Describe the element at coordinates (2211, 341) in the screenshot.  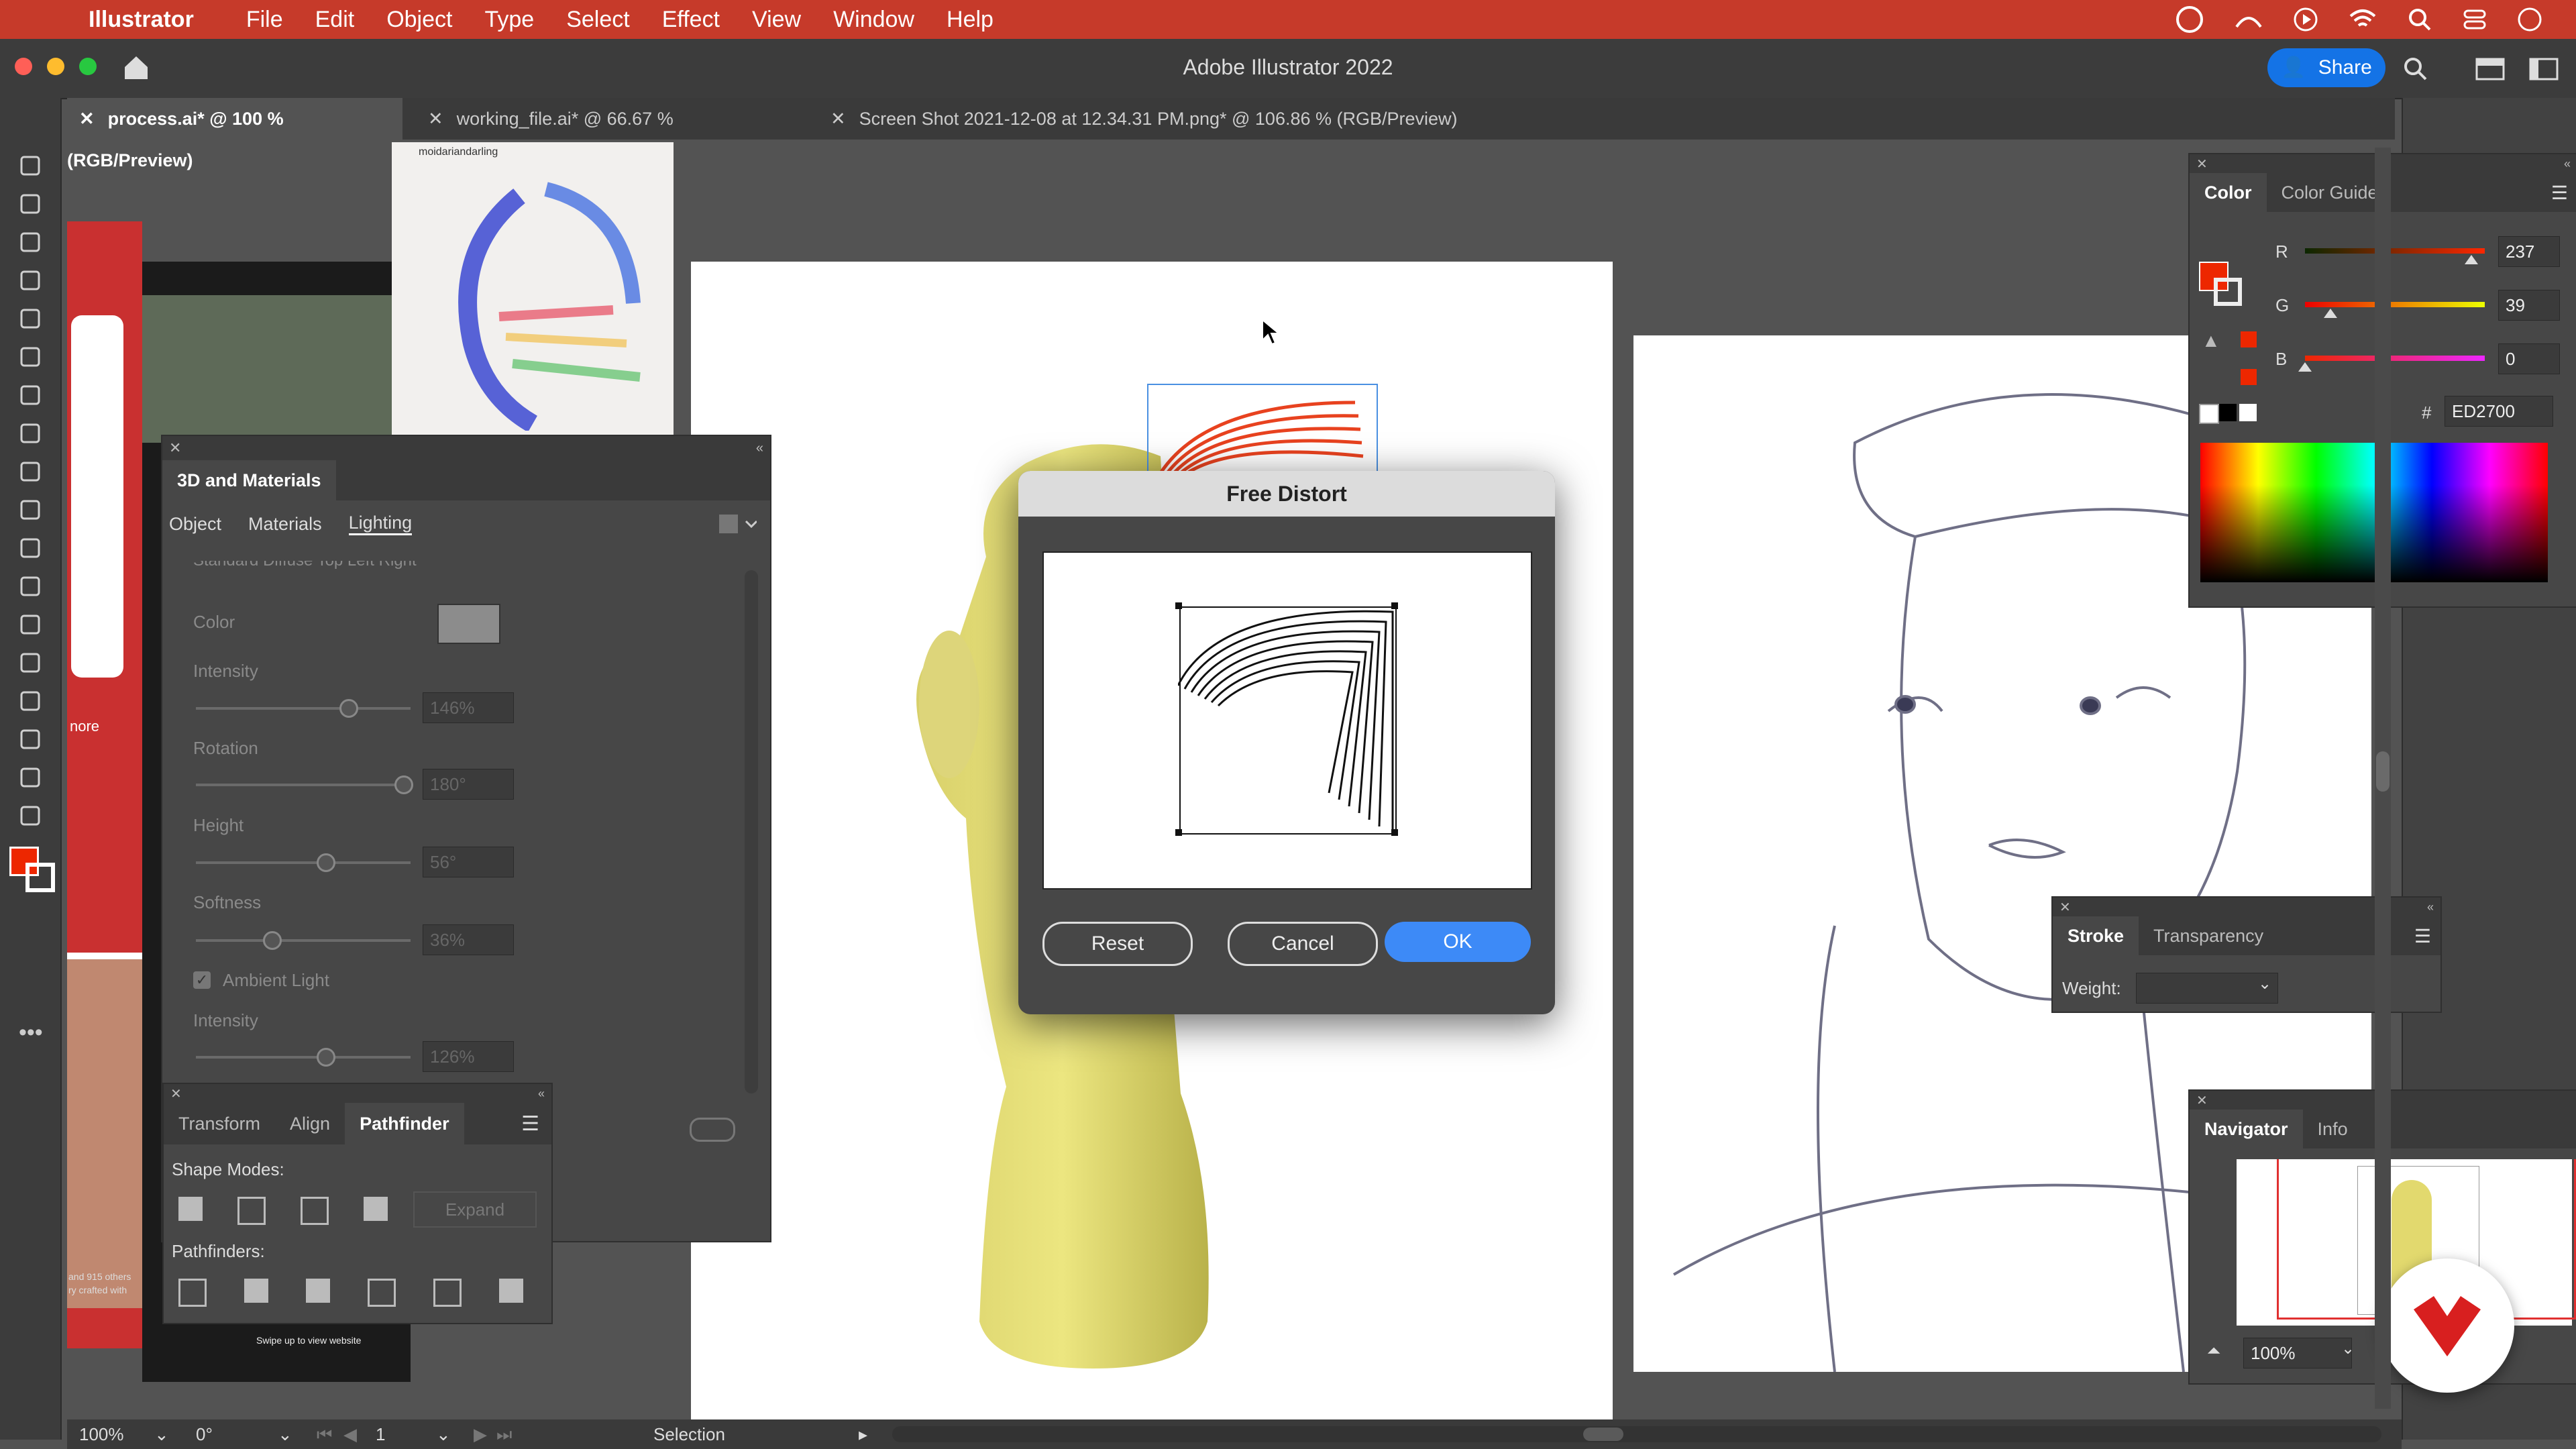
I see `out-of-gamut-icon: ▲` at that location.